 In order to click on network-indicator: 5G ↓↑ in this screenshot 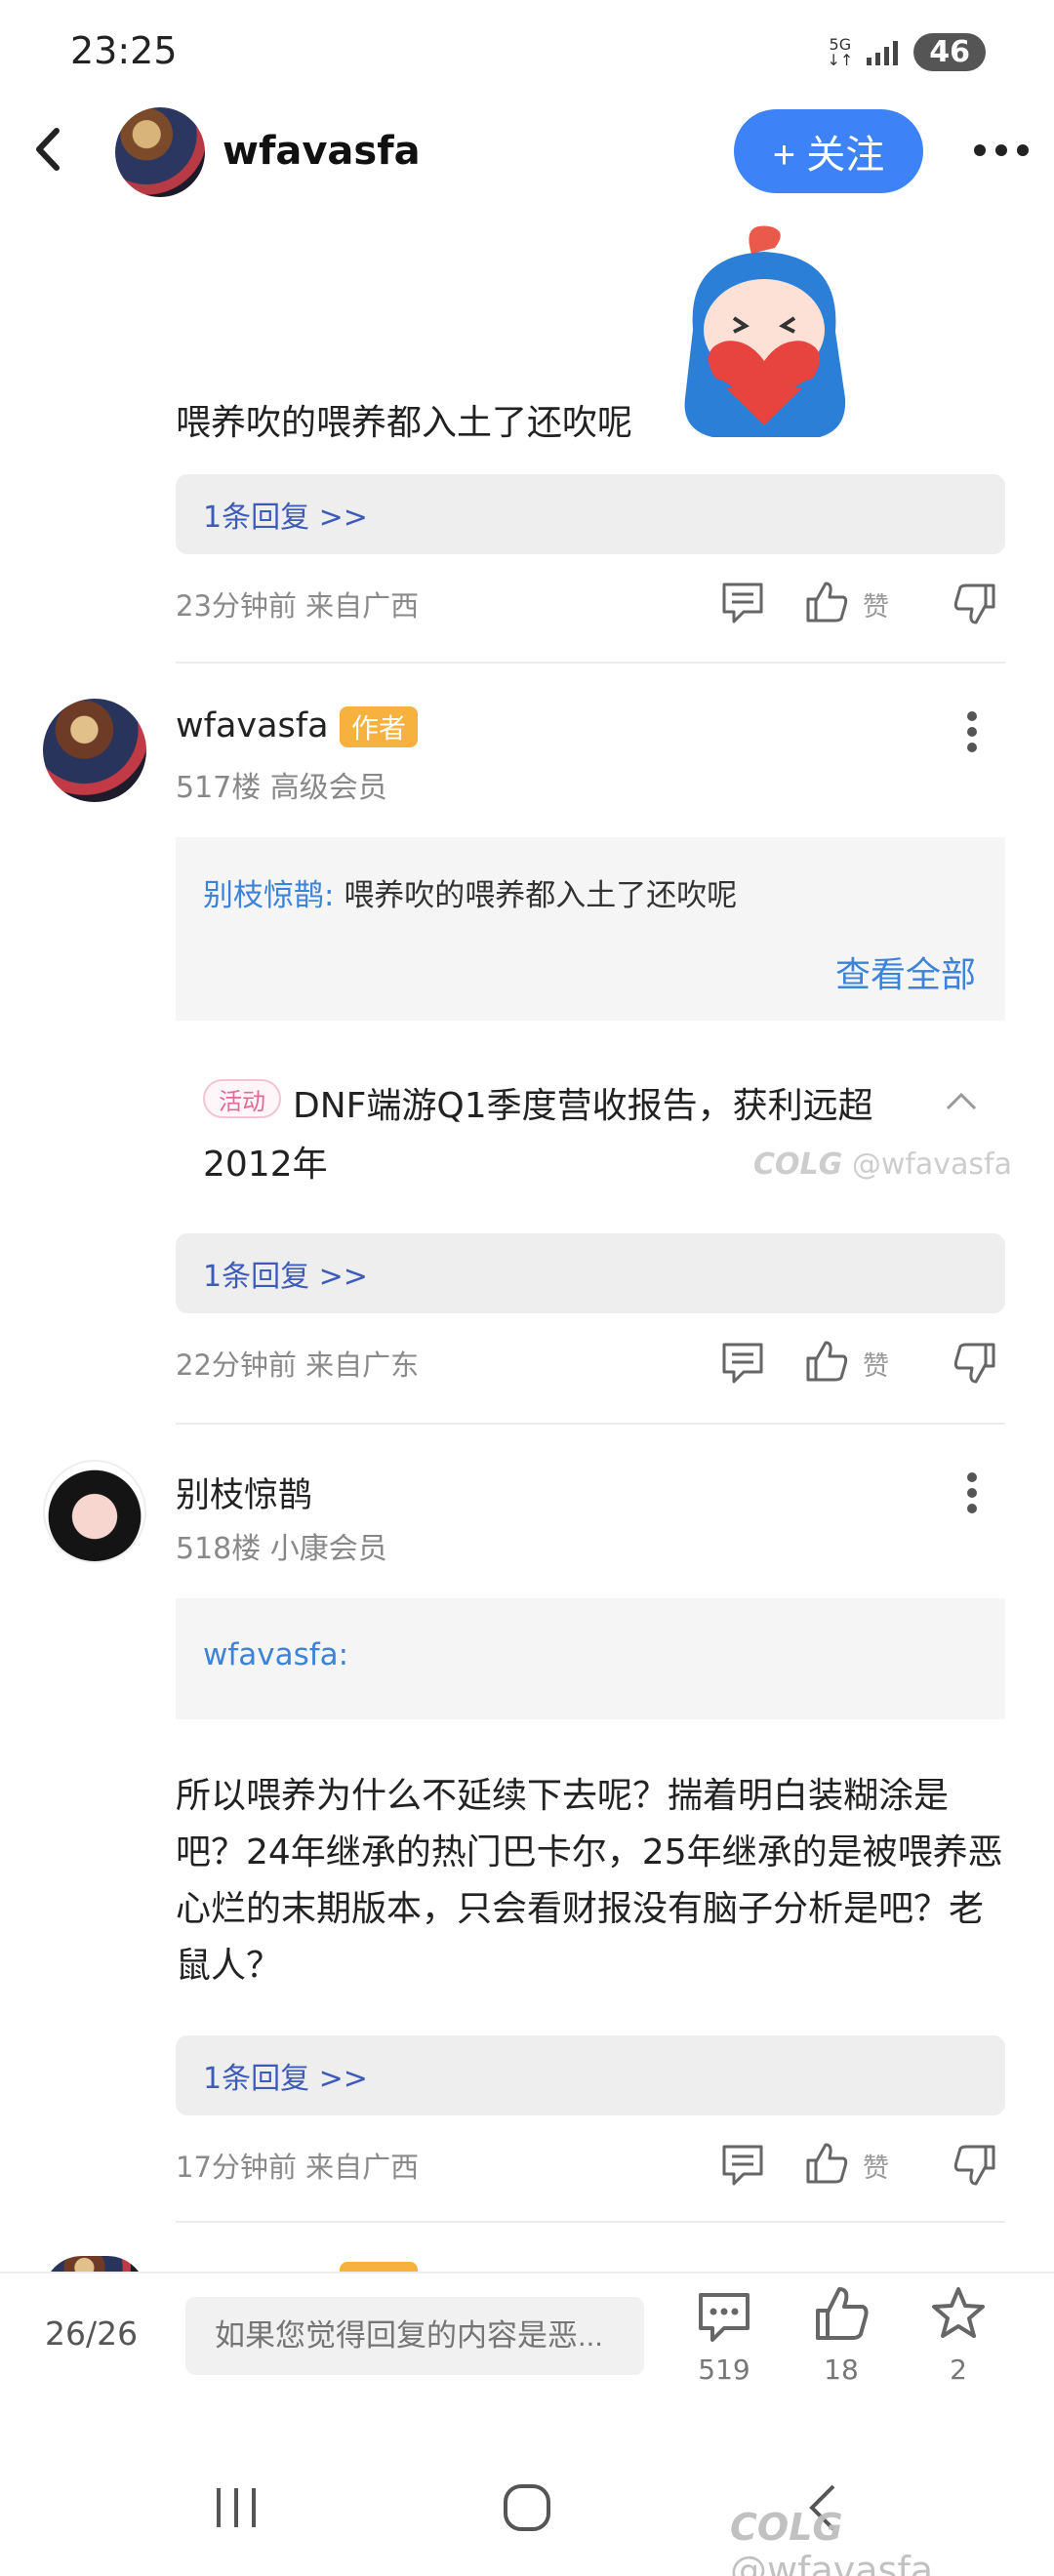, I will do `click(840, 51)`.